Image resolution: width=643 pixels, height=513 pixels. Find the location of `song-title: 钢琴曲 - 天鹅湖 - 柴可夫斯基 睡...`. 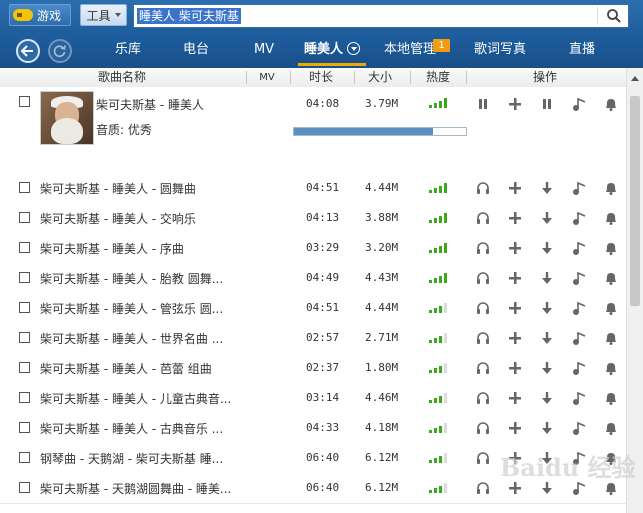

song-title: 钢琴曲 - 天鹅湖 - 柴可夫斯基 睡... is located at coordinates (131, 458).